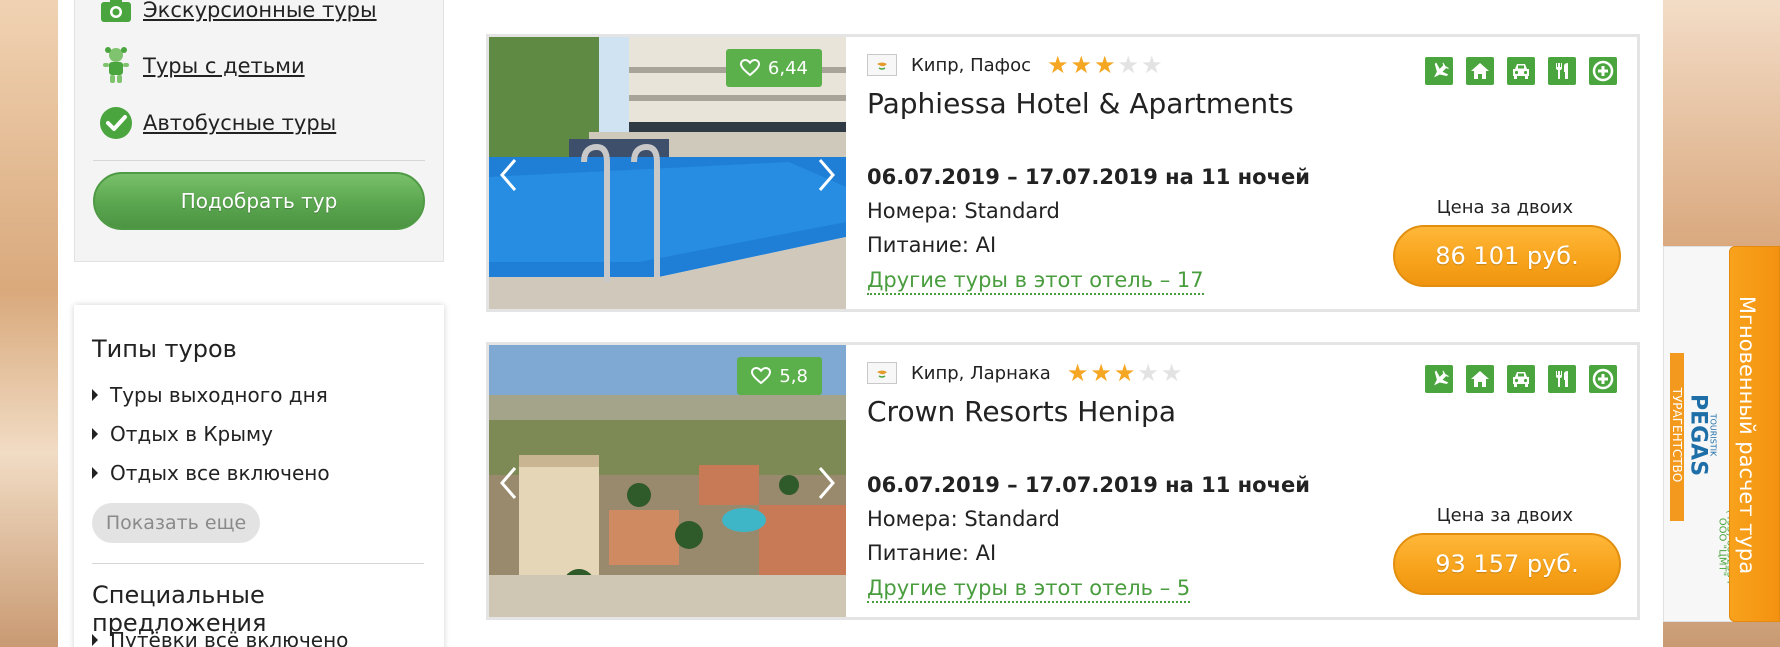 This screenshot has height=647, width=1780. Describe the element at coordinates (224, 66) in the screenshot. I see `sidebar-item-label: Туры с детьми` at that location.